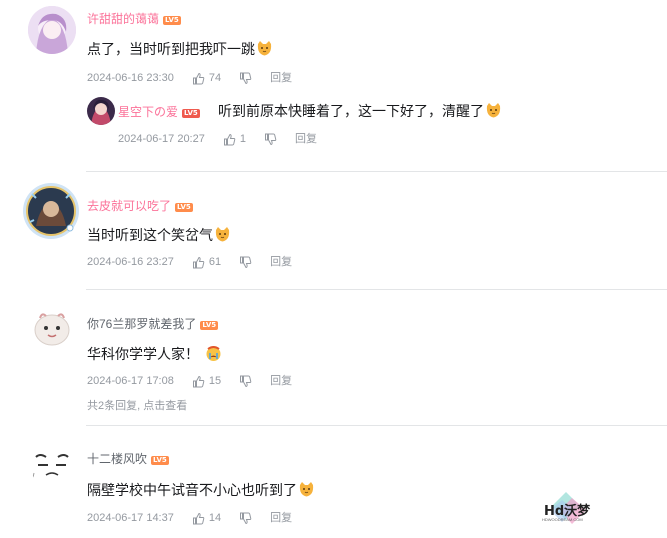  I want to click on comment-text: 华科你学学人家！, so click(154, 354).